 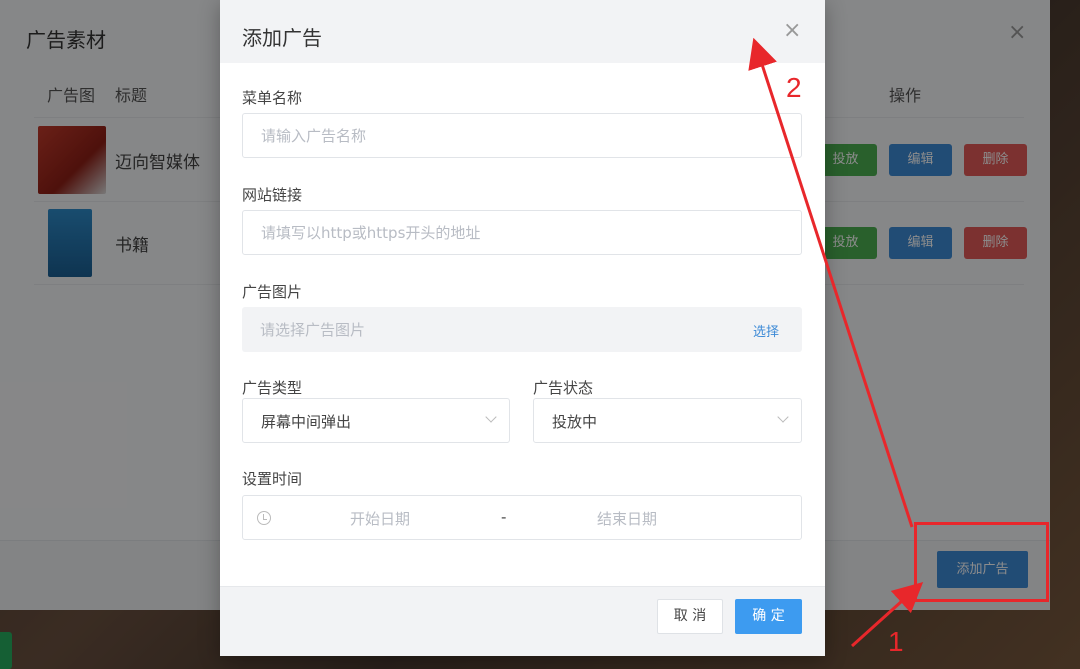 What do you see at coordinates (282, 38) in the screenshot?
I see `modal-title: 添加广告` at bounding box center [282, 38].